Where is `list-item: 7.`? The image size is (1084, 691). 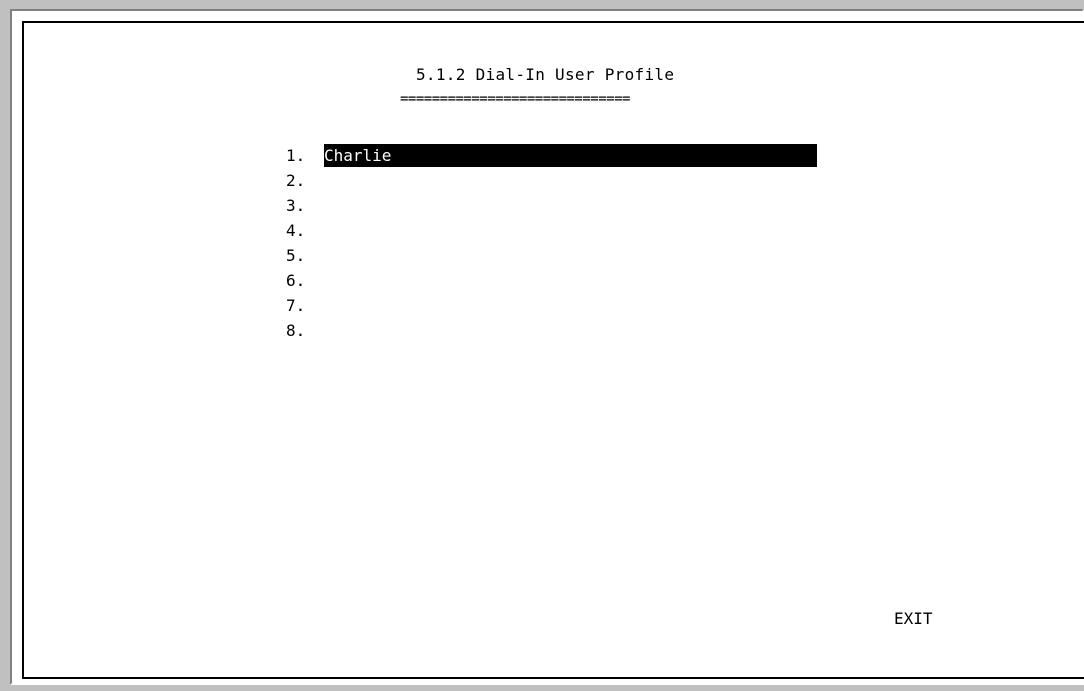
list-item: 7. is located at coordinates (551, 305).